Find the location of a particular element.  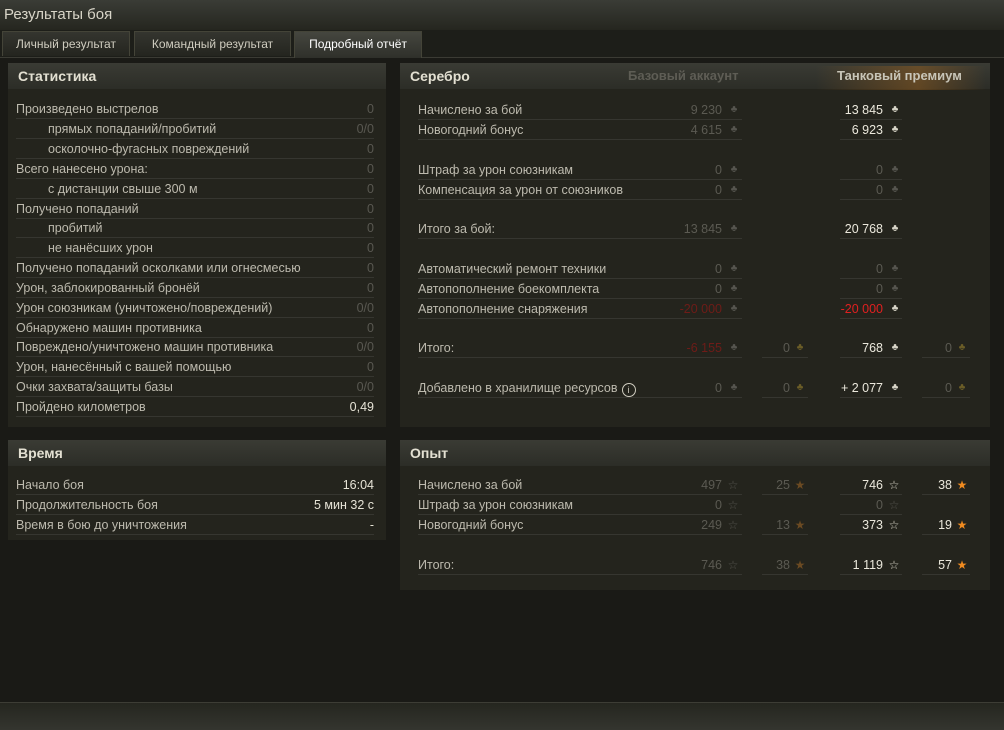

stat-row: с дистанции свыше 300 м 0 is located at coordinates (195, 189).